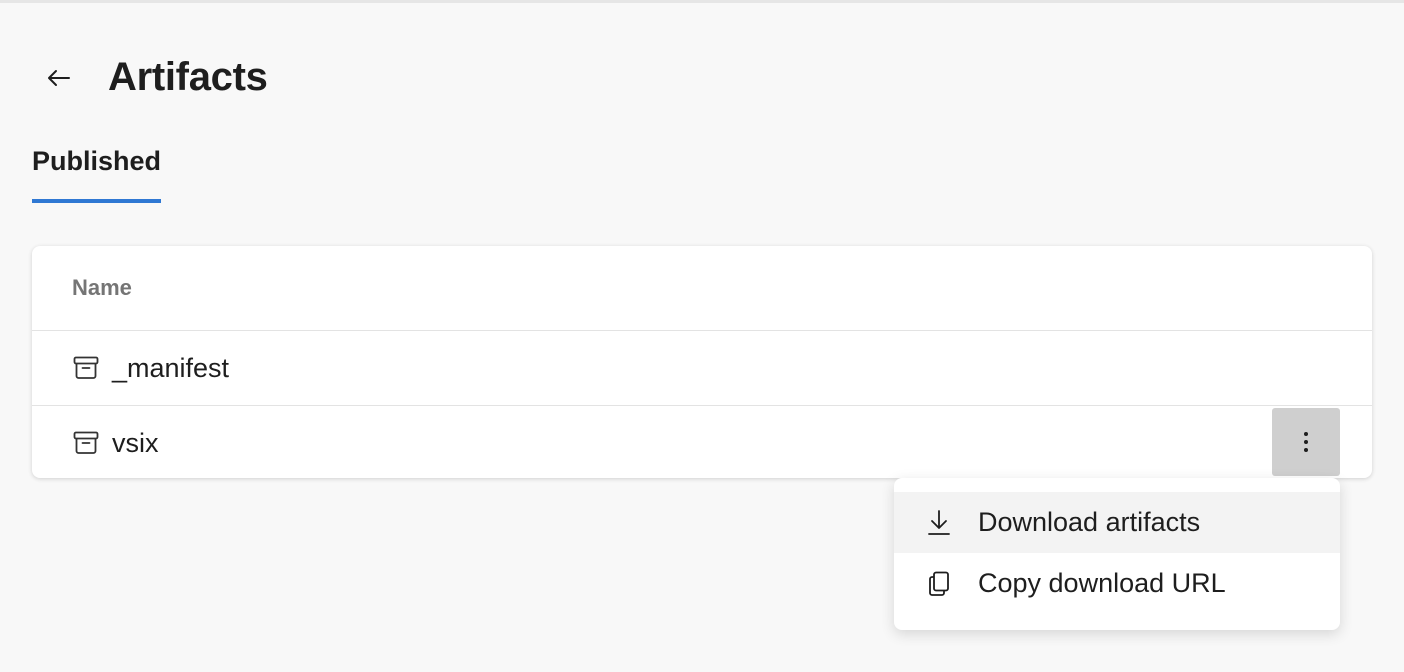 The height and width of the screenshot is (672, 1404). I want to click on more-actions-button, so click(1306, 442).